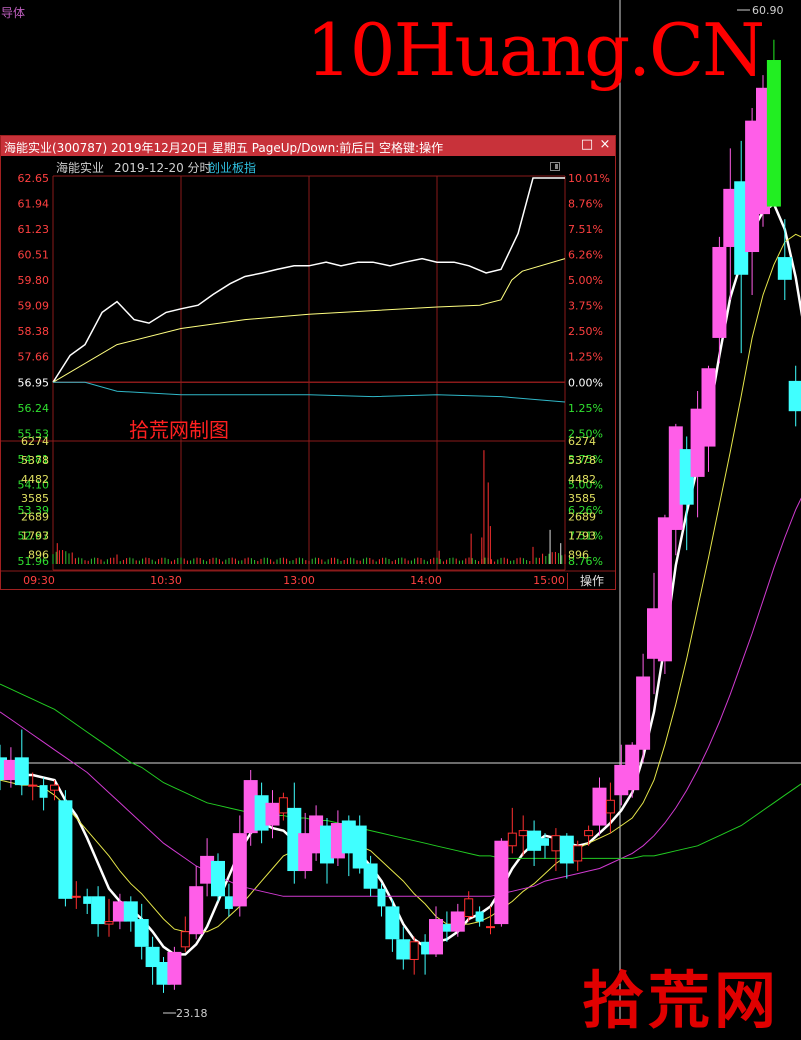 This screenshot has width=801, height=1040. Describe the element at coordinates (34, 229) in the screenshot. I see `price-axis-label: 61.23` at that location.